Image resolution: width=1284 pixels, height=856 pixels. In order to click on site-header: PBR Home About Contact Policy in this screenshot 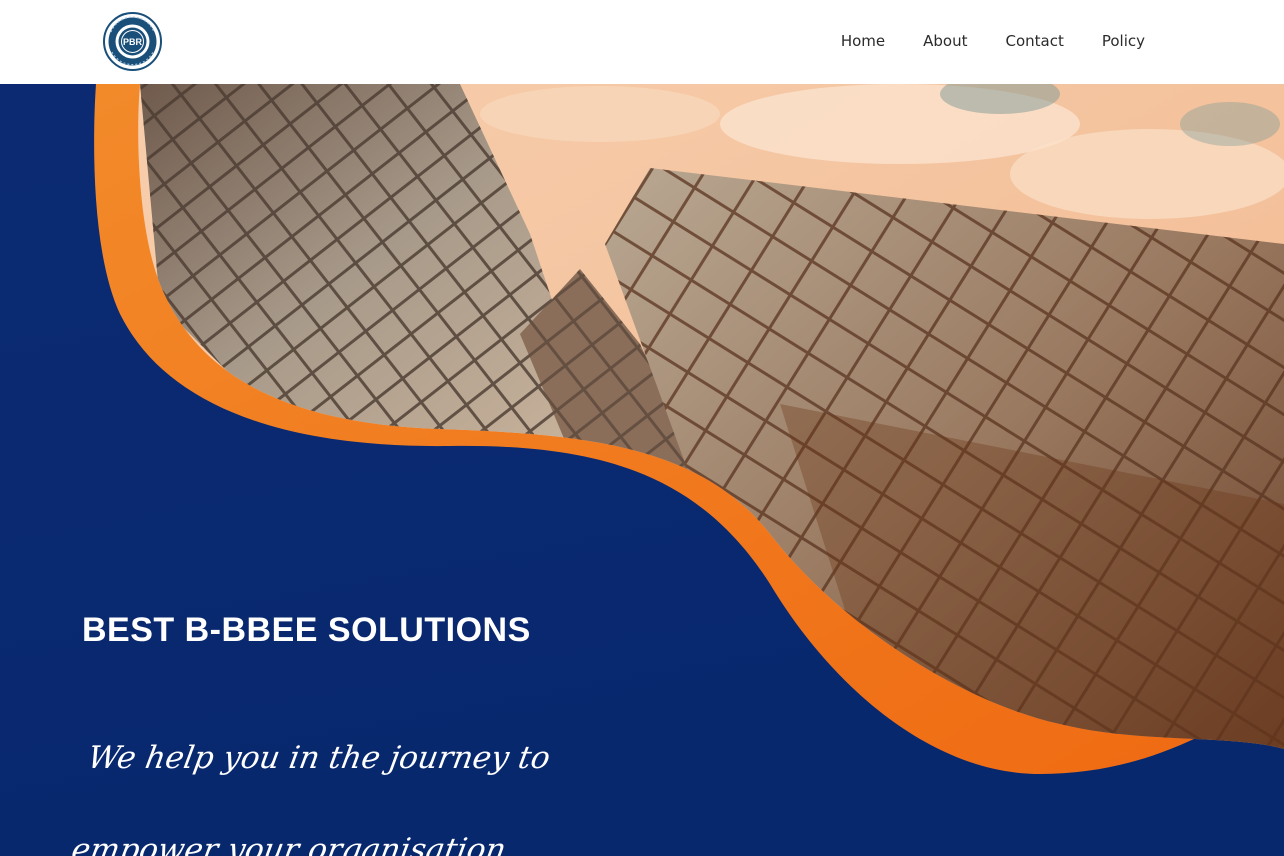, I will do `click(642, 42)`.